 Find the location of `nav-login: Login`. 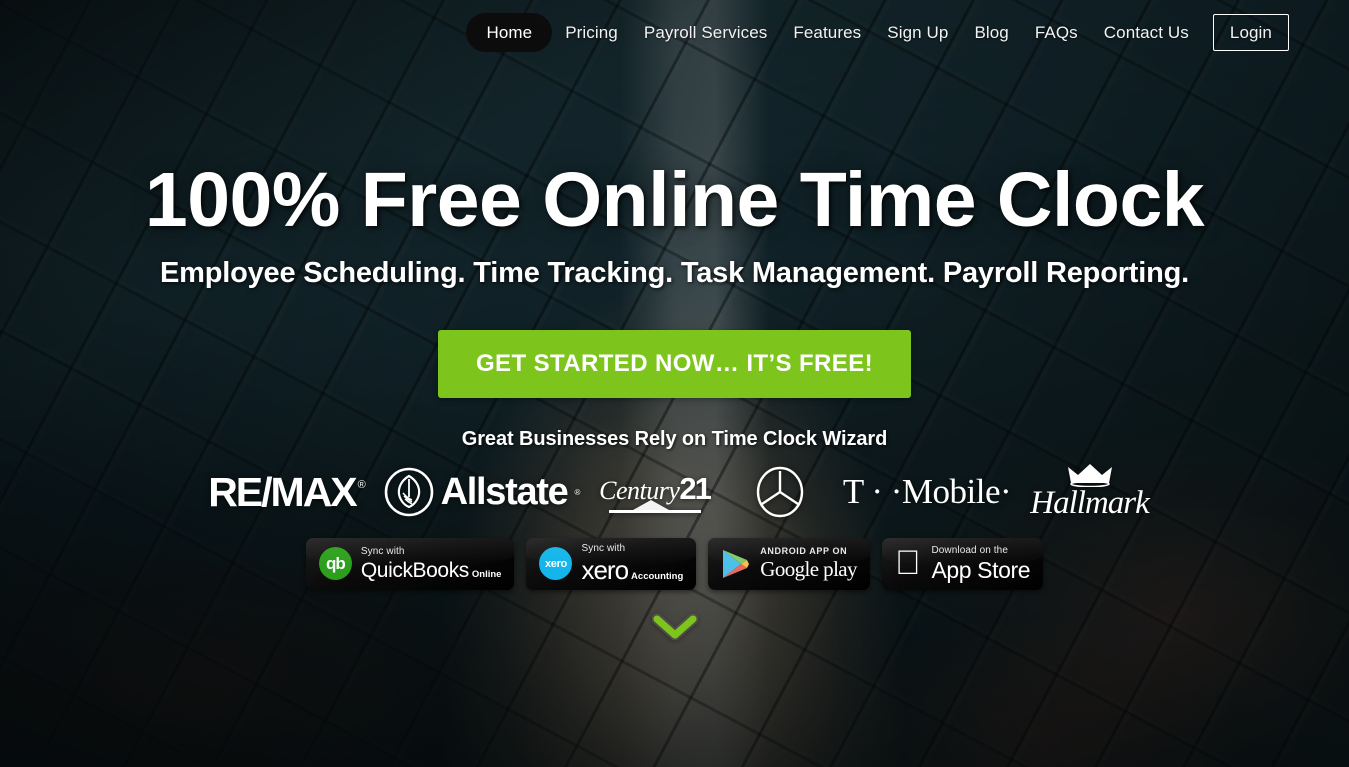

nav-login: Login is located at coordinates (1250, 32).